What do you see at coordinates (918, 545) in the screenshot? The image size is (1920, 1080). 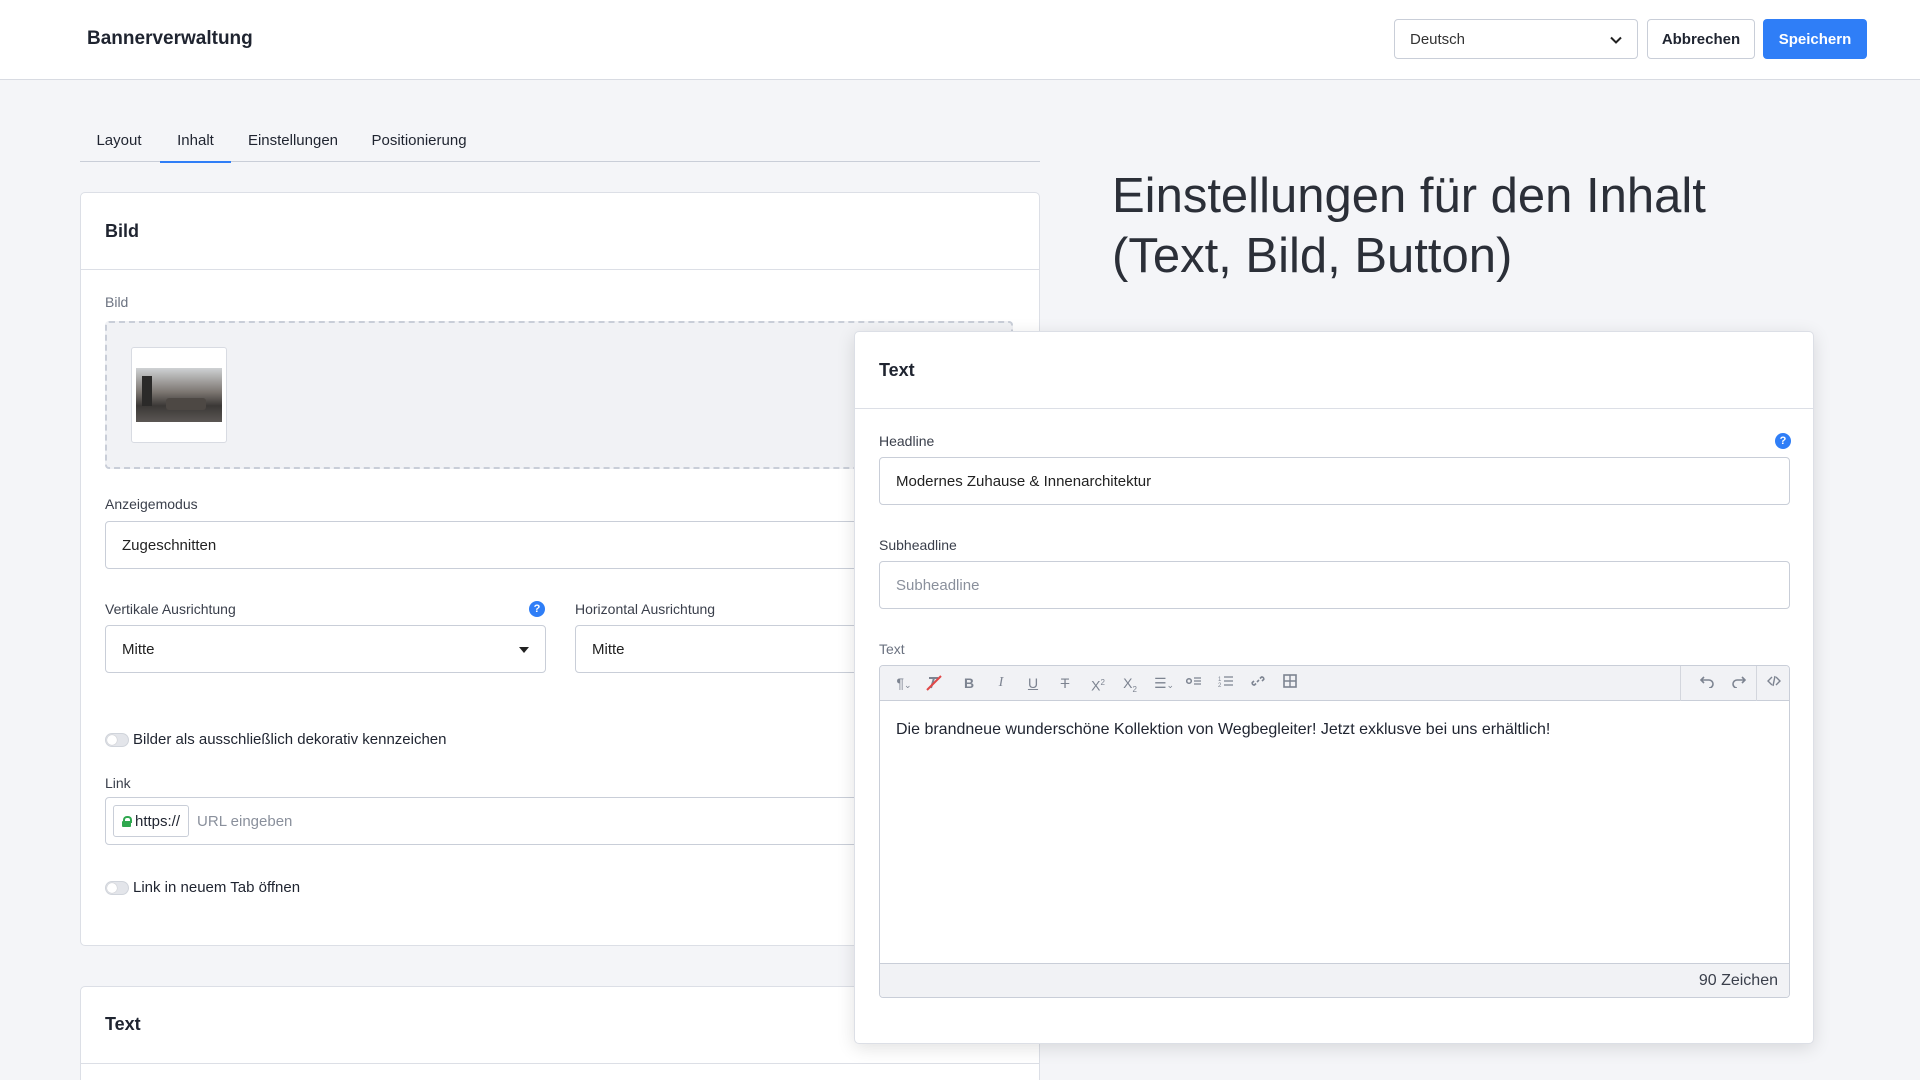 I see `subheadline-label: Subheadline` at bounding box center [918, 545].